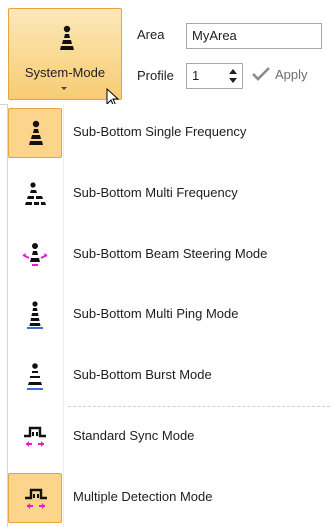 The width and height of the screenshot is (333, 527). I want to click on menu-item-multiple-detection: Multiple Detection Mode, so click(170, 498).